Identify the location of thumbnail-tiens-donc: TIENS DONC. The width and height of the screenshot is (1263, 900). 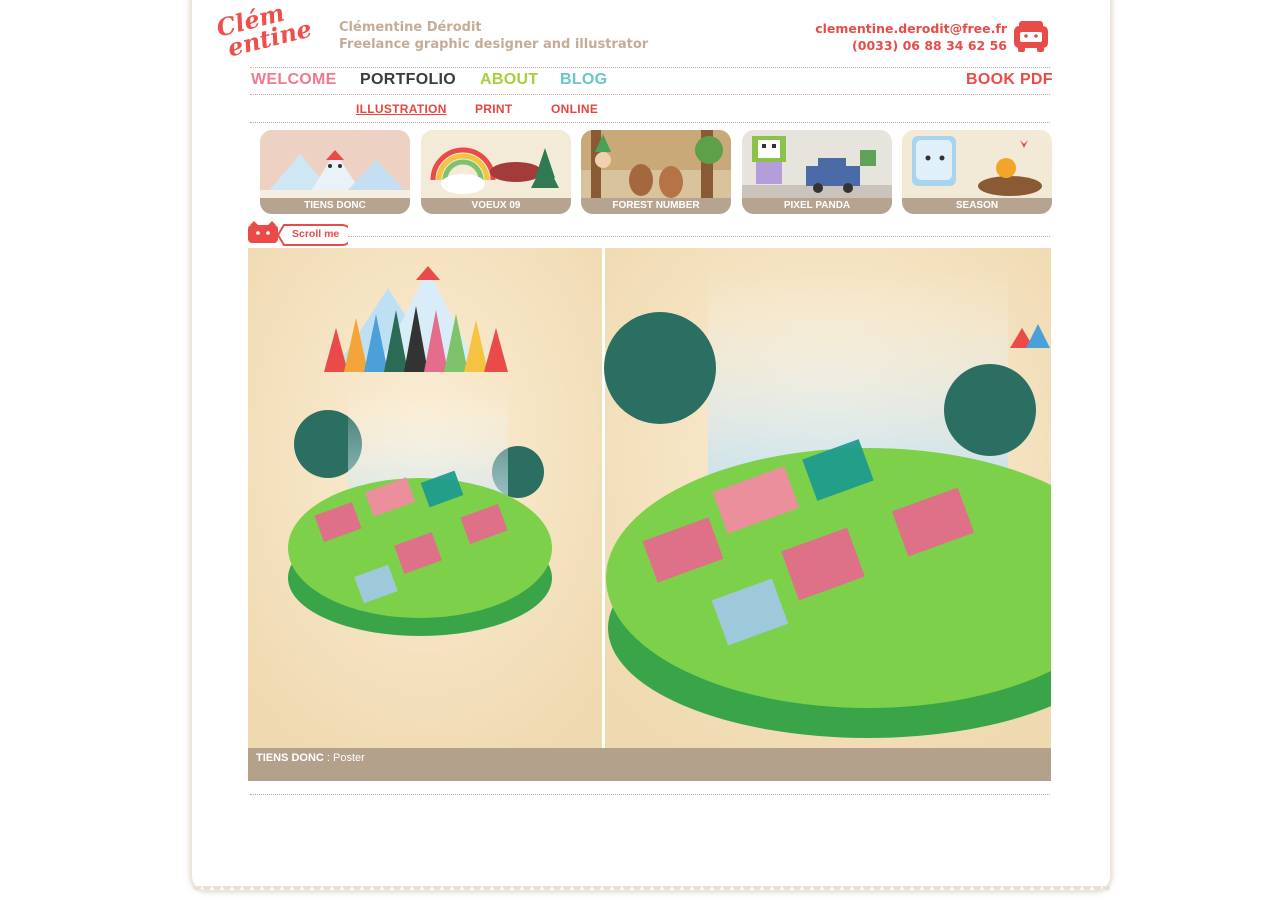
(335, 172).